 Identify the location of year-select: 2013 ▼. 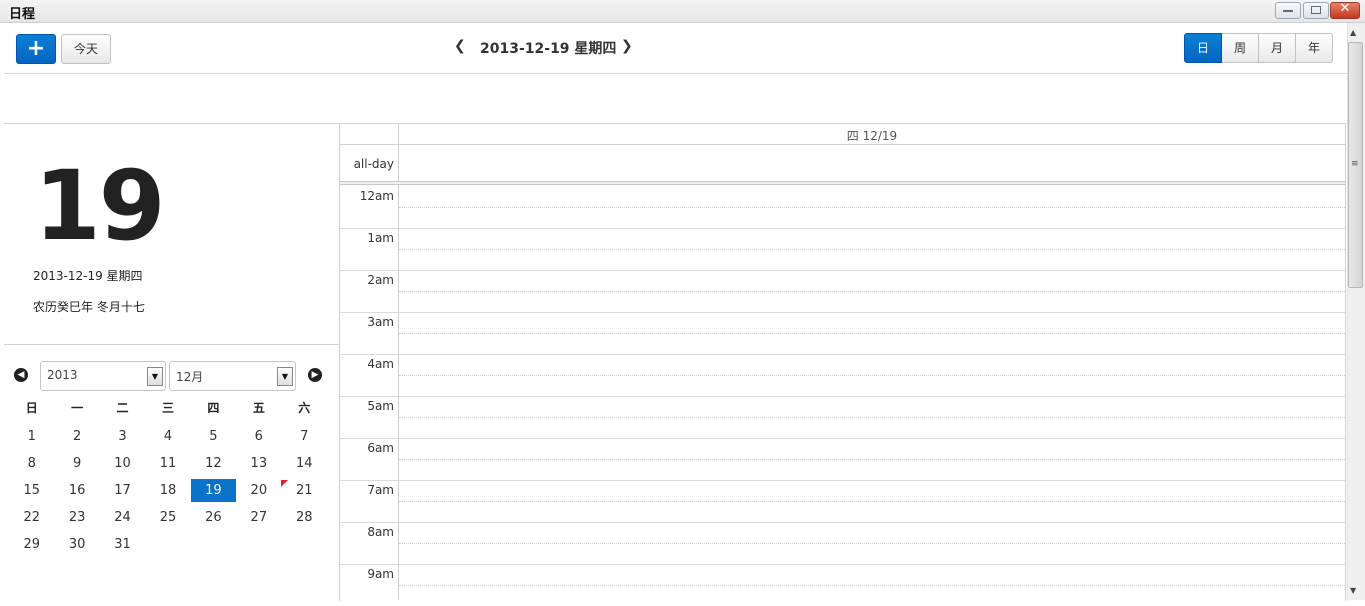
(103, 376).